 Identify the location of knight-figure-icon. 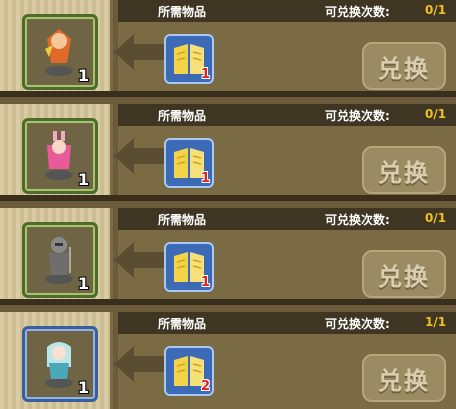
(59, 260).